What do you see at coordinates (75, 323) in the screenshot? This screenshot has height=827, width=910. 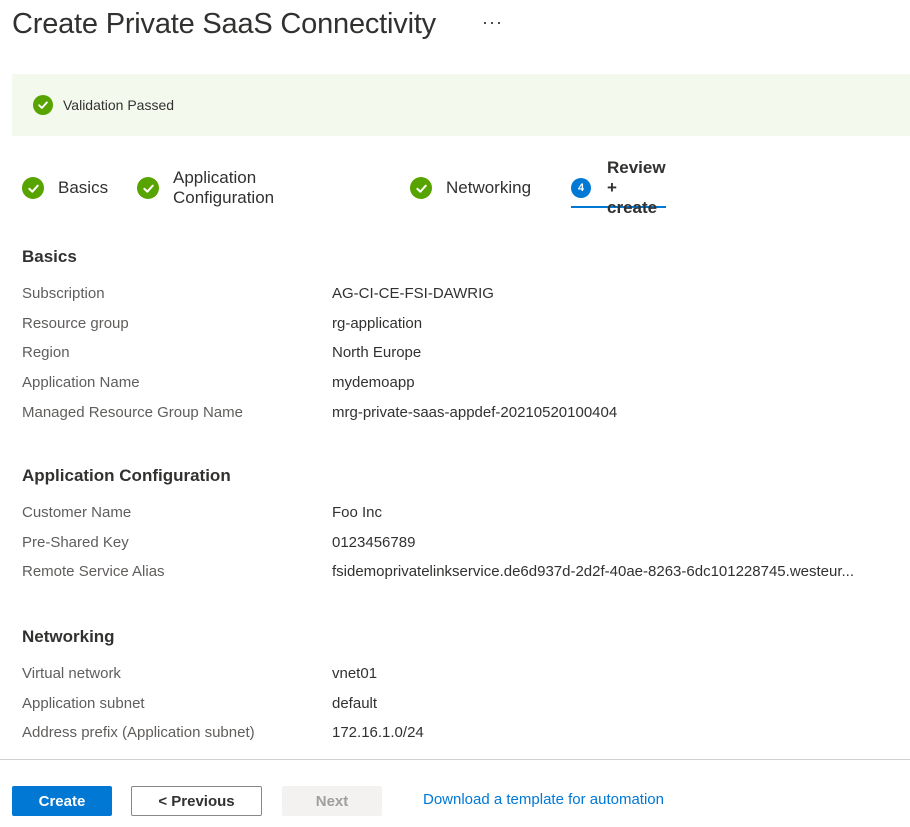 I see `field-label: Resource group` at bounding box center [75, 323].